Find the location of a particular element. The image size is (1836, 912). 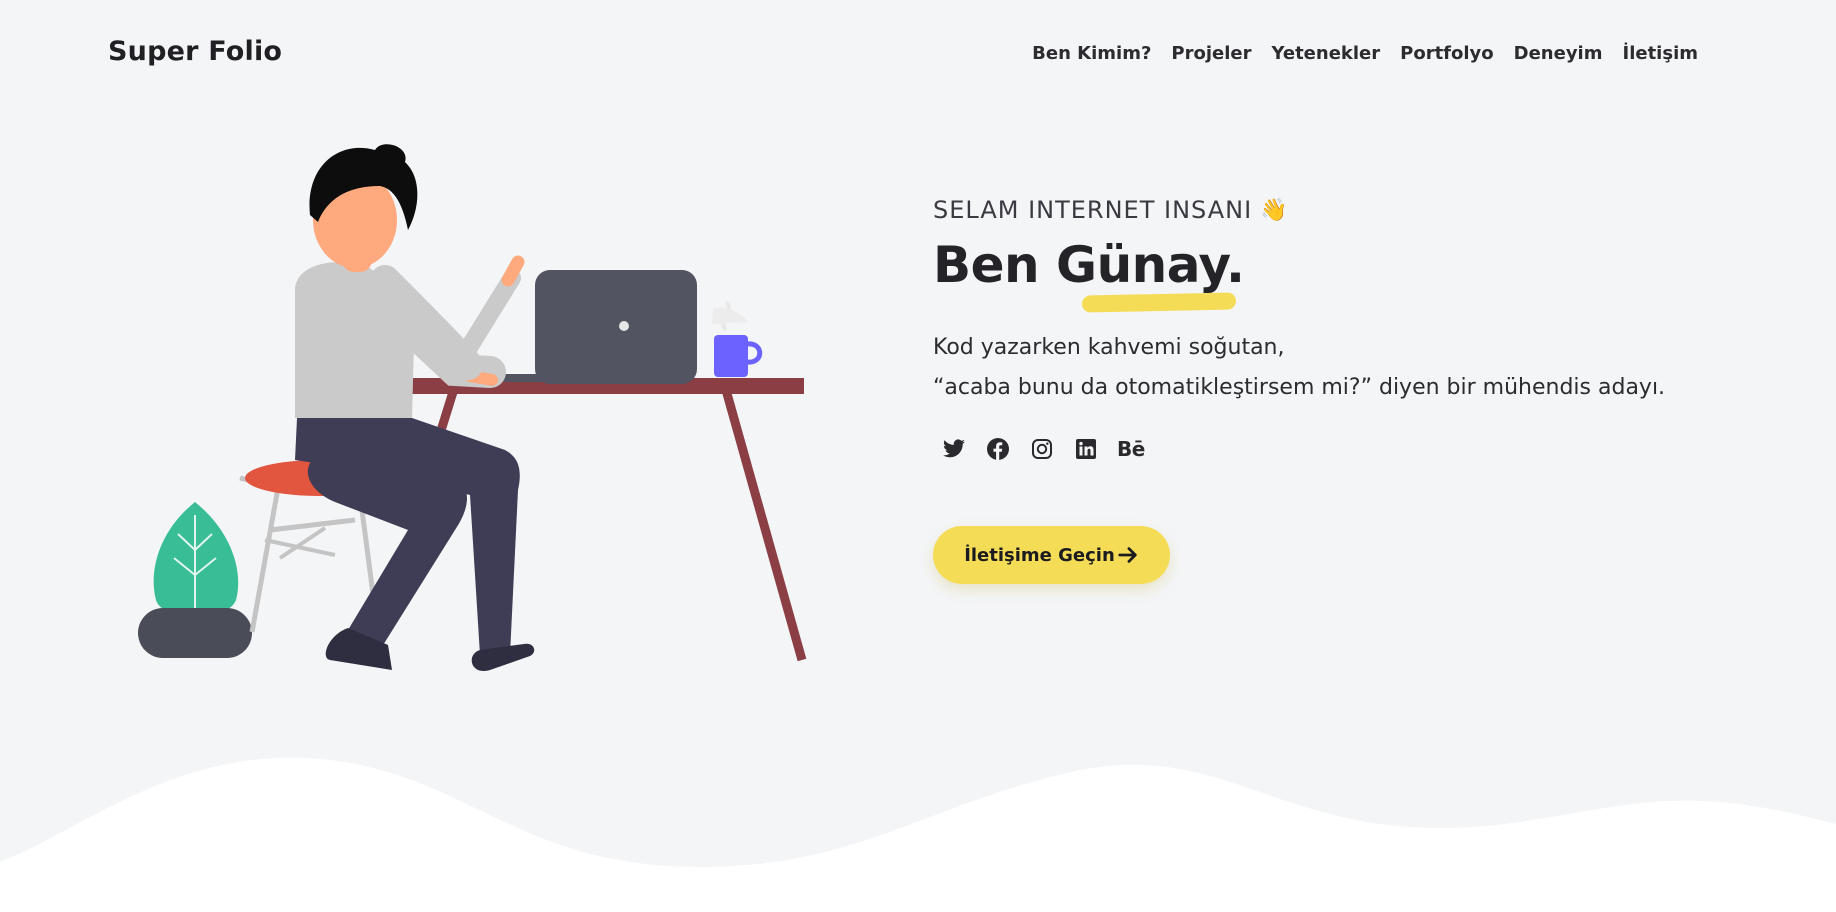

waving-hand-icon: 👋 is located at coordinates (1274, 210).